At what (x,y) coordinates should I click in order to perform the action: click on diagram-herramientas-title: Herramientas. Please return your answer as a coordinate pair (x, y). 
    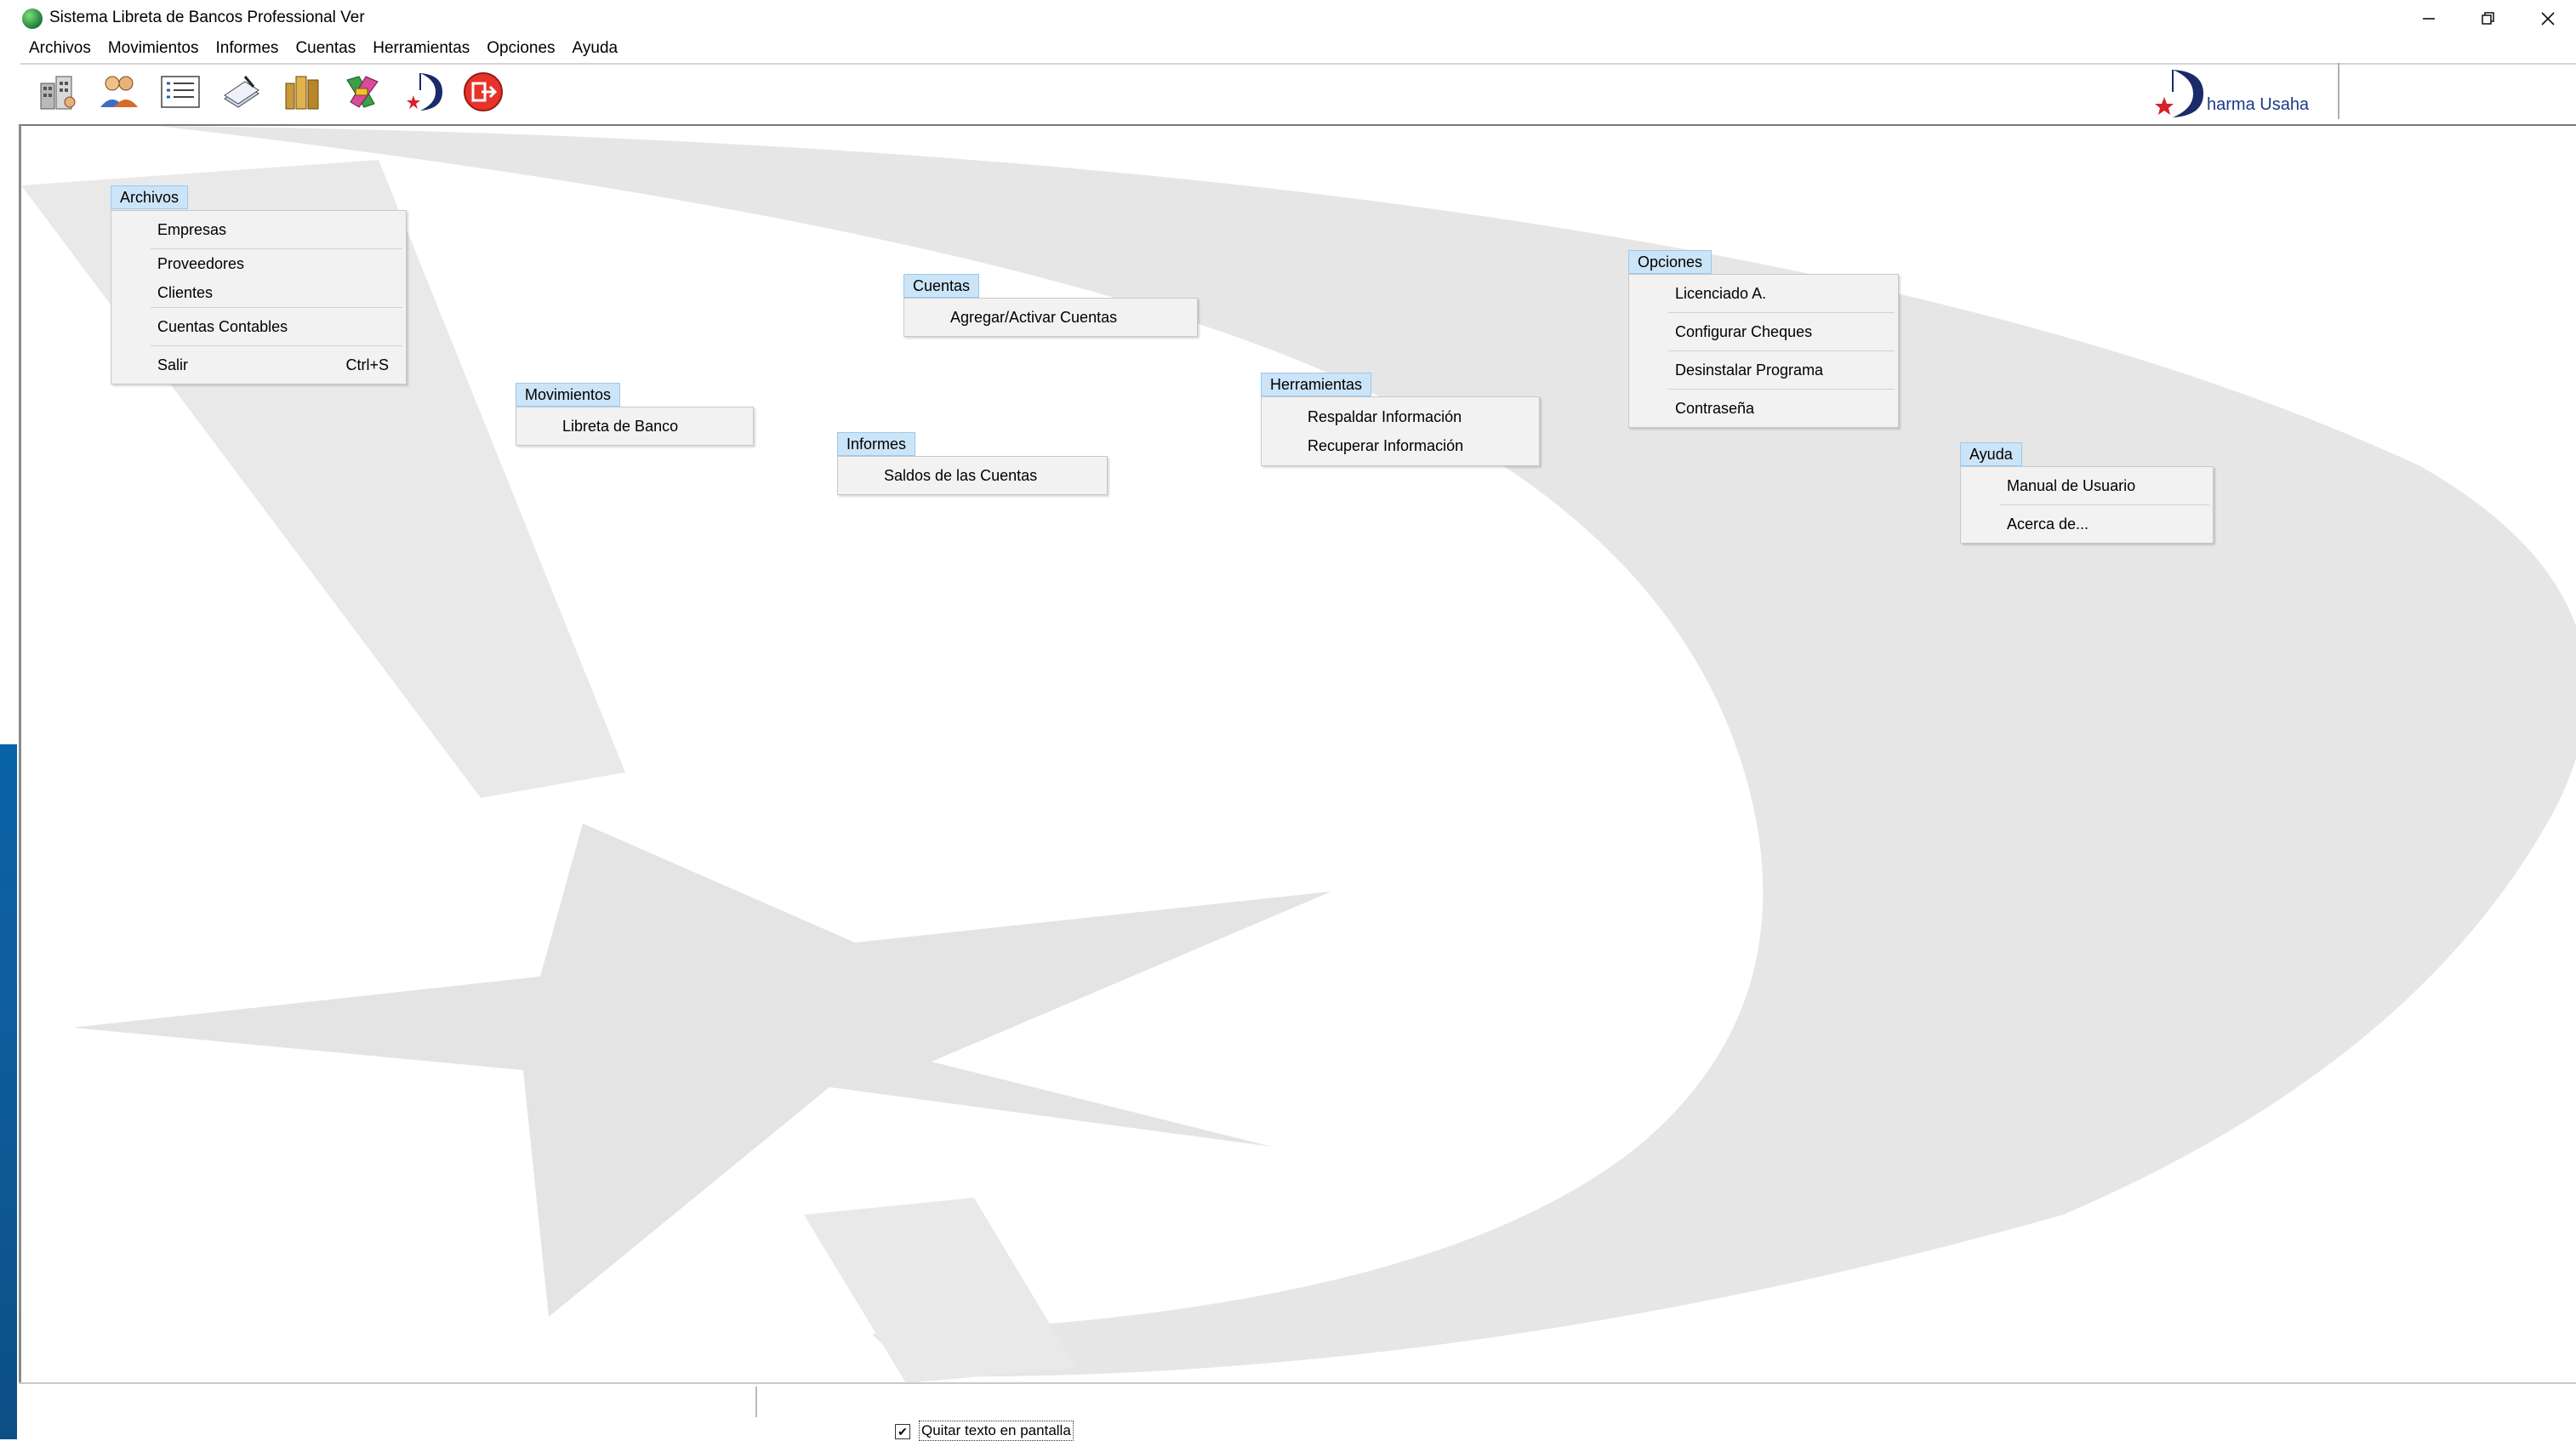
    Looking at the image, I should click on (1316, 384).